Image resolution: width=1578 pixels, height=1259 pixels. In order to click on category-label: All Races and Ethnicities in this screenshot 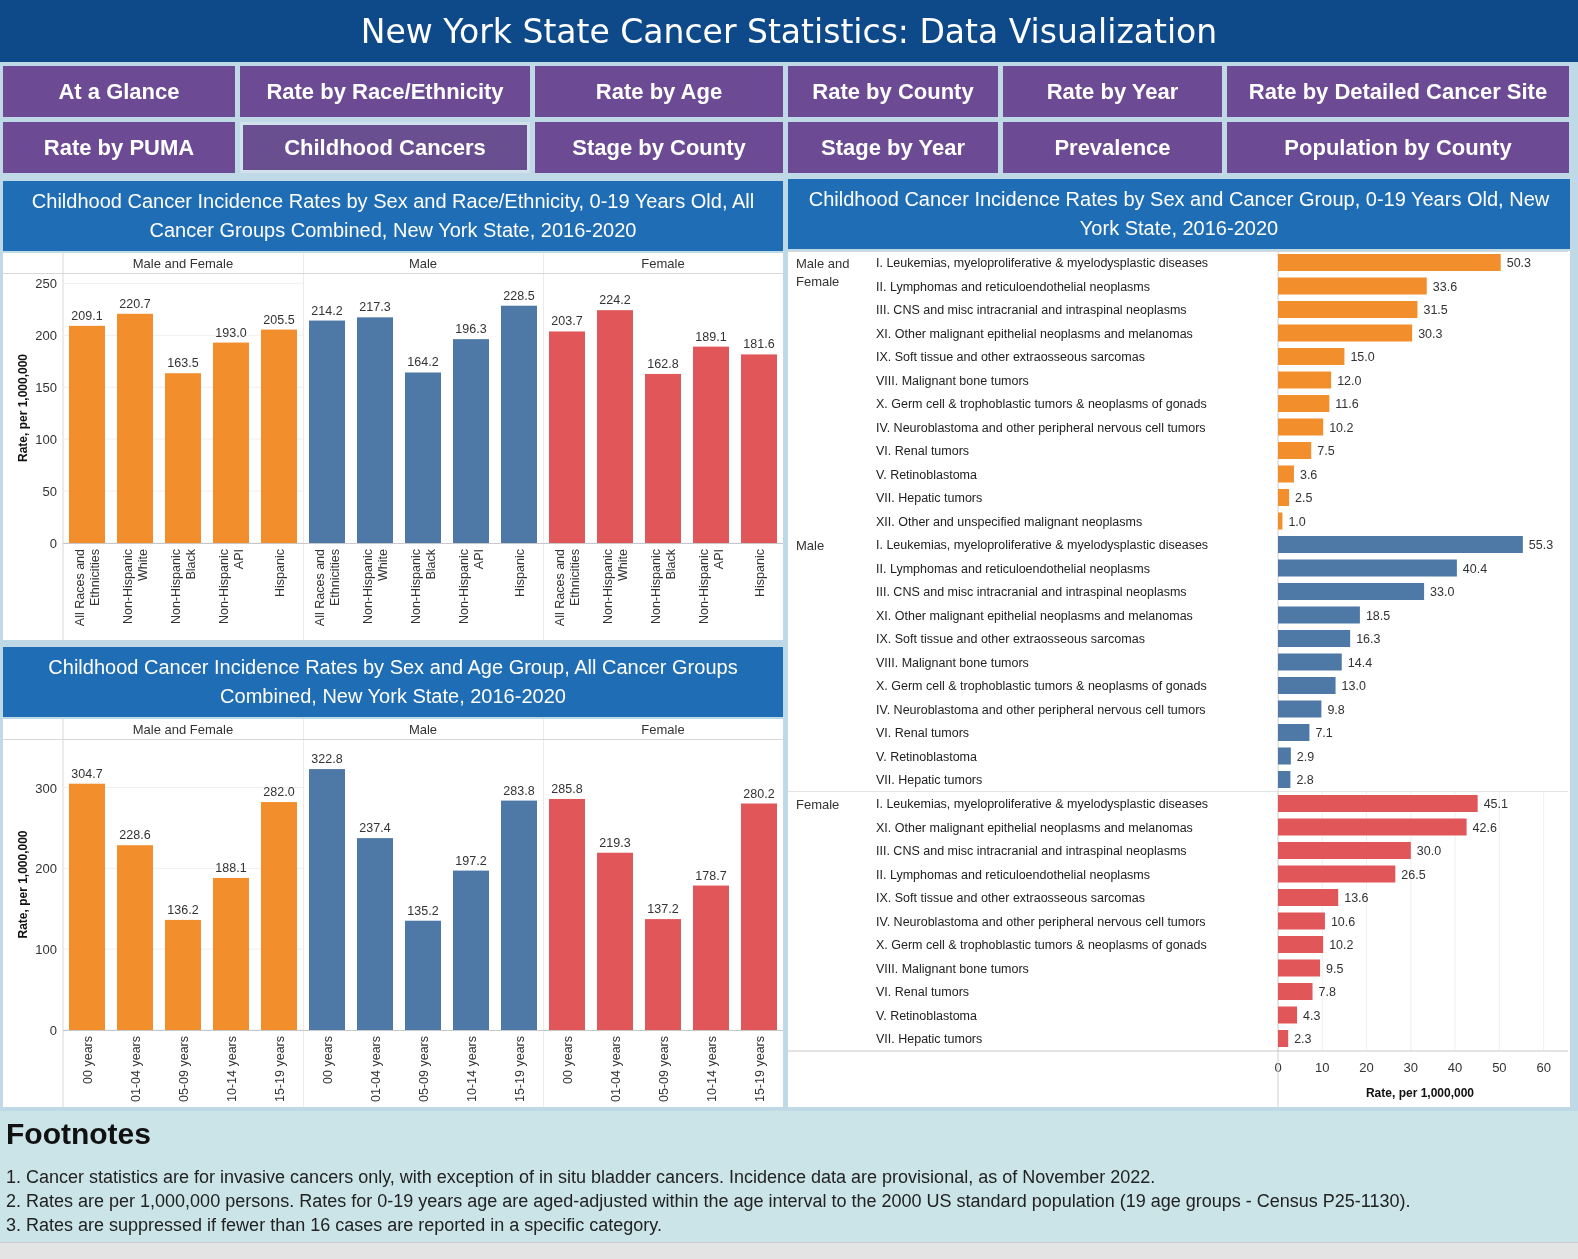, I will do `click(87, 588)`.